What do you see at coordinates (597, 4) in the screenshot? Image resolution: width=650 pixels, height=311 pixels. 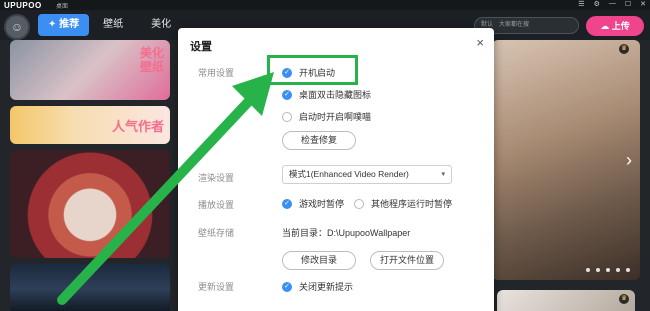 I see `gear-icon: ⚙` at bounding box center [597, 4].